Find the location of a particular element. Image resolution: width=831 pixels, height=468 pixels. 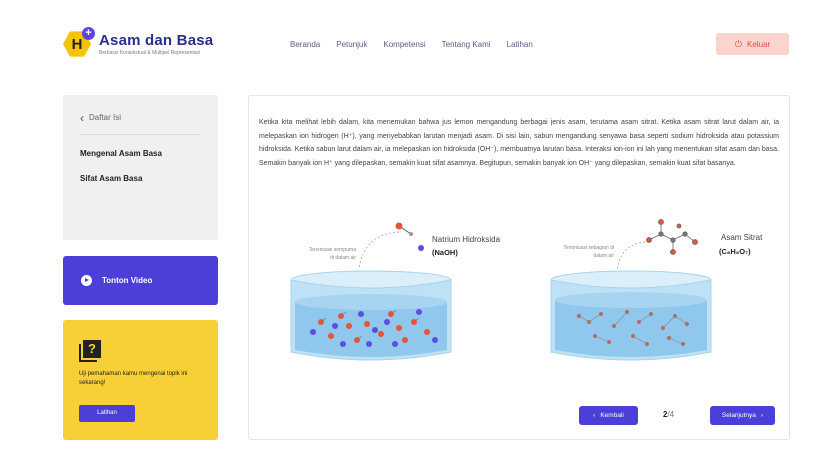

previous-label: Kembali is located at coordinates (612, 415).